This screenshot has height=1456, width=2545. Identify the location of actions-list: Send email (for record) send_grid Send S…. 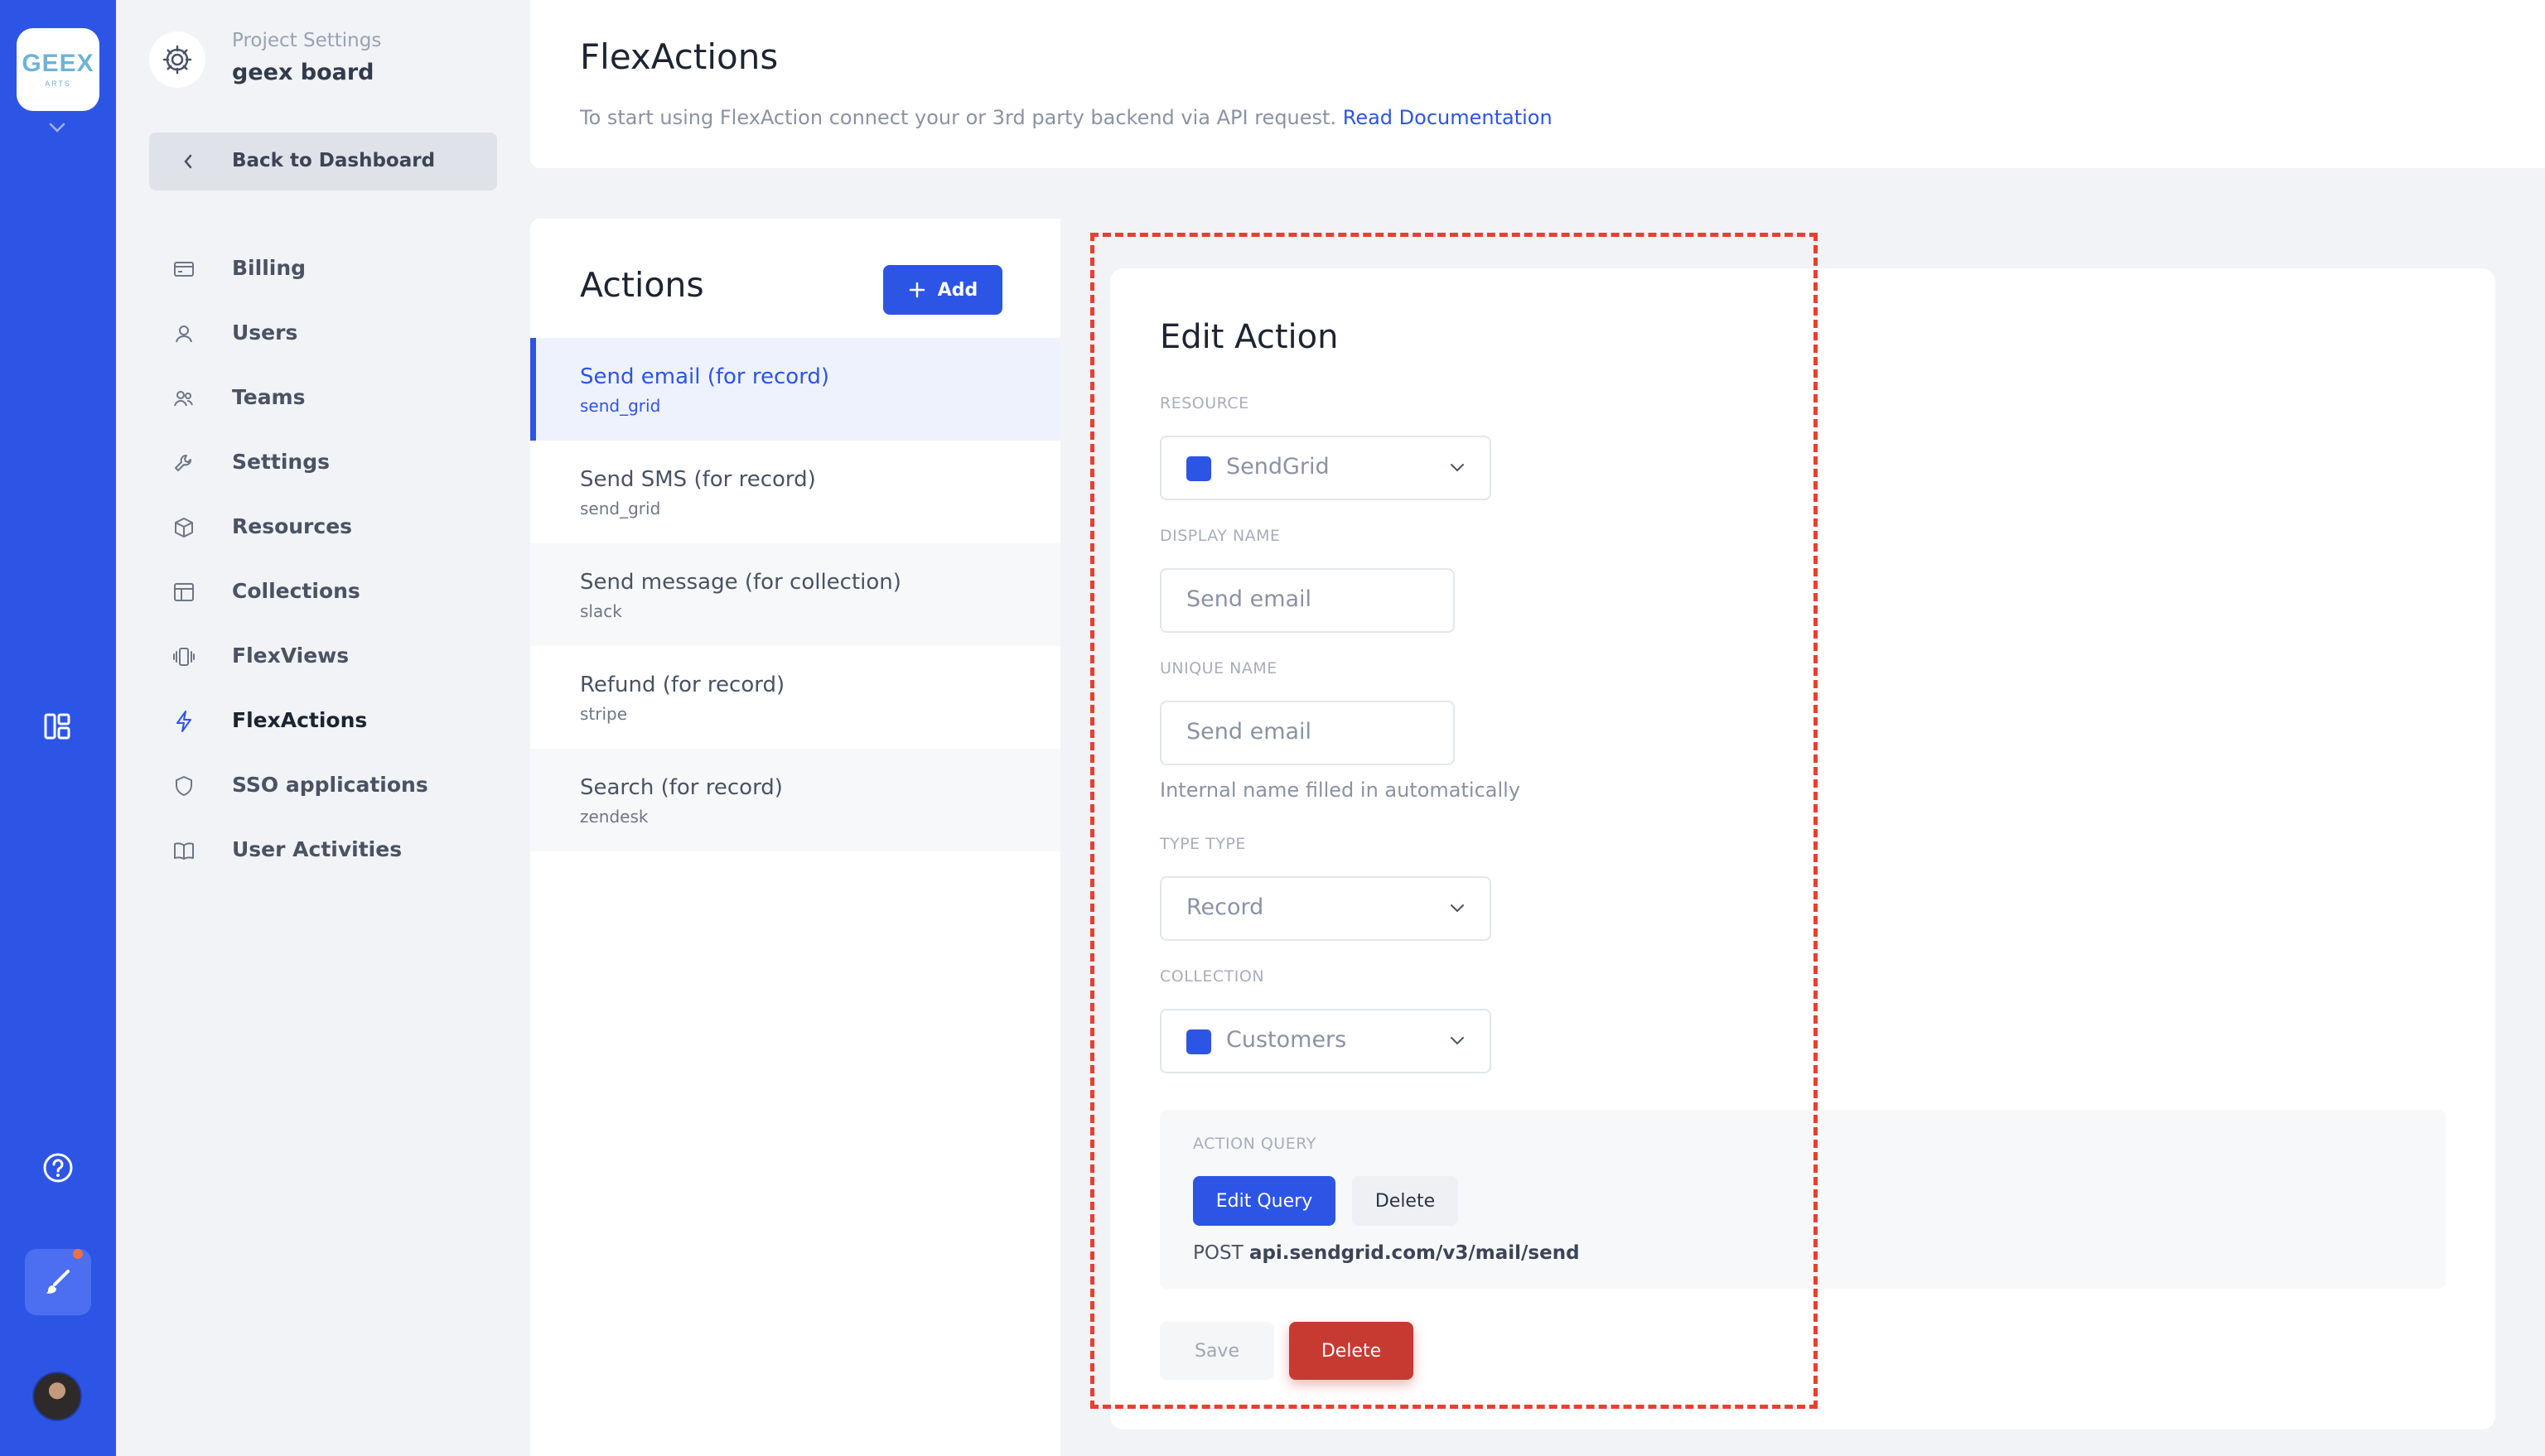
(795, 594).